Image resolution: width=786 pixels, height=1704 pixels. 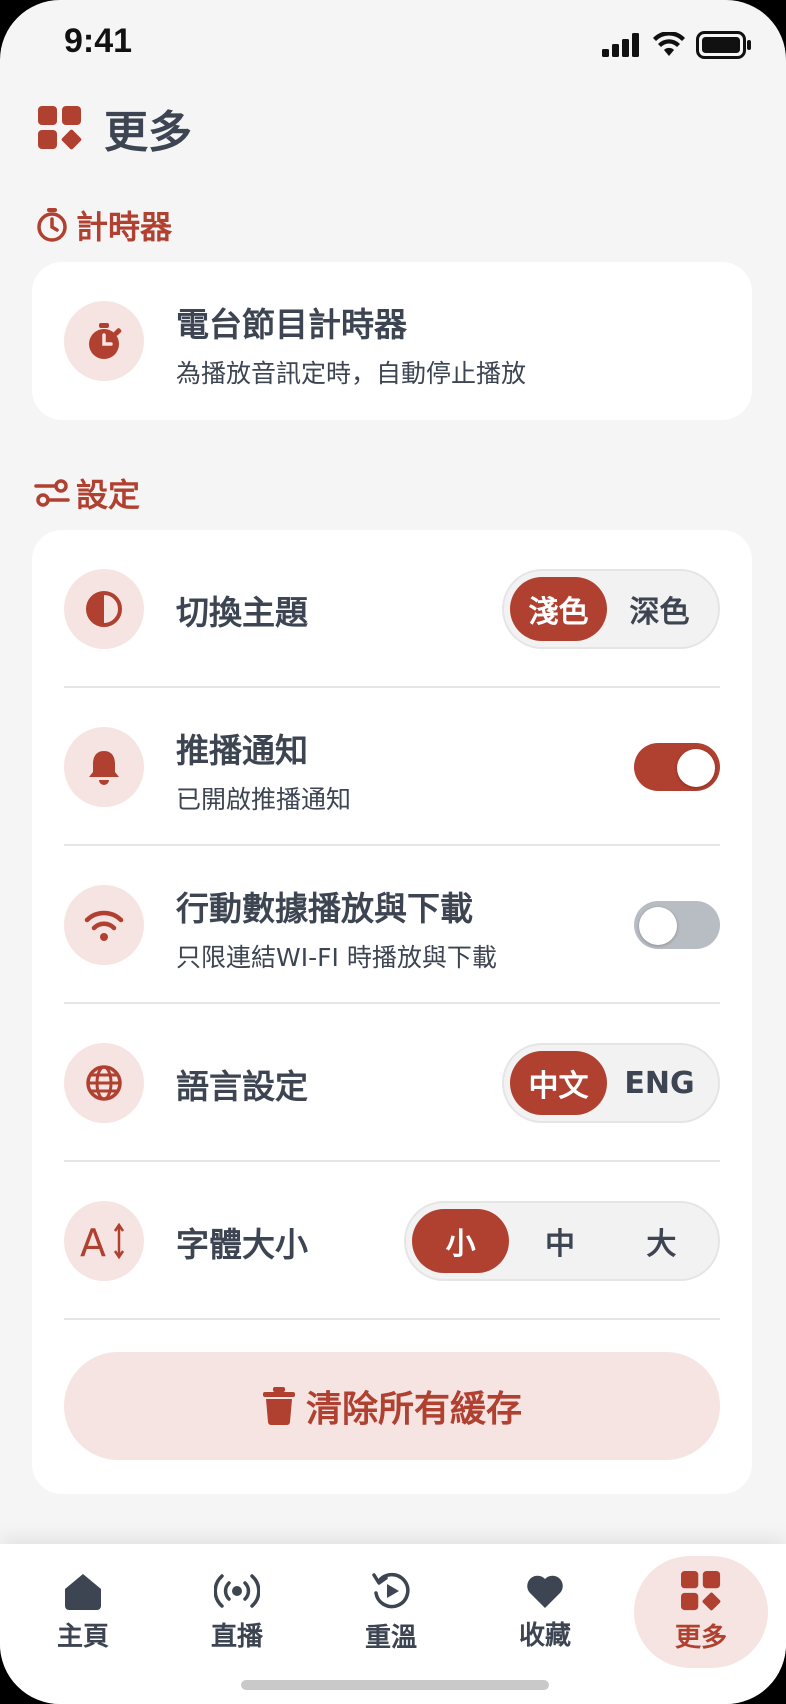 I want to click on clear-cache-button: 清除所有緩存, so click(x=392, y=1406).